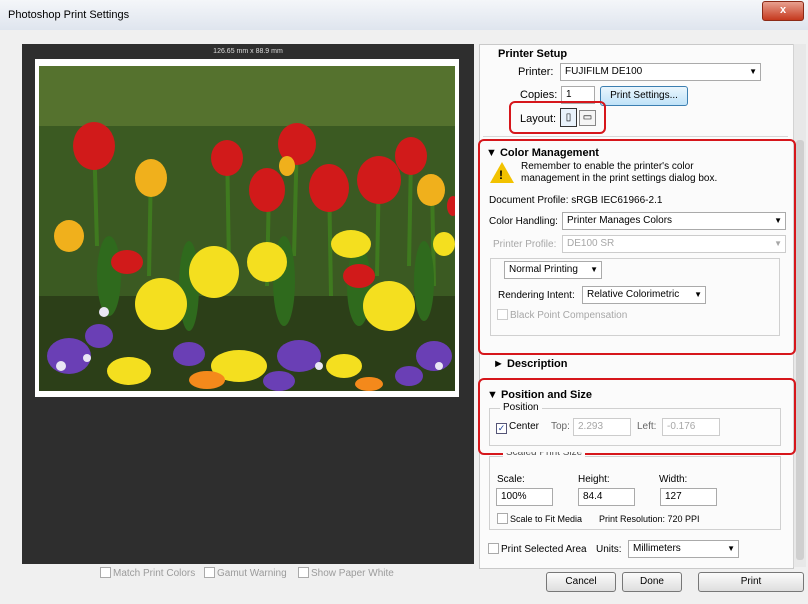 The height and width of the screenshot is (604, 808). What do you see at coordinates (660, 72) in the screenshot?
I see `printer-select: FUJIFILM DE100 ▼` at bounding box center [660, 72].